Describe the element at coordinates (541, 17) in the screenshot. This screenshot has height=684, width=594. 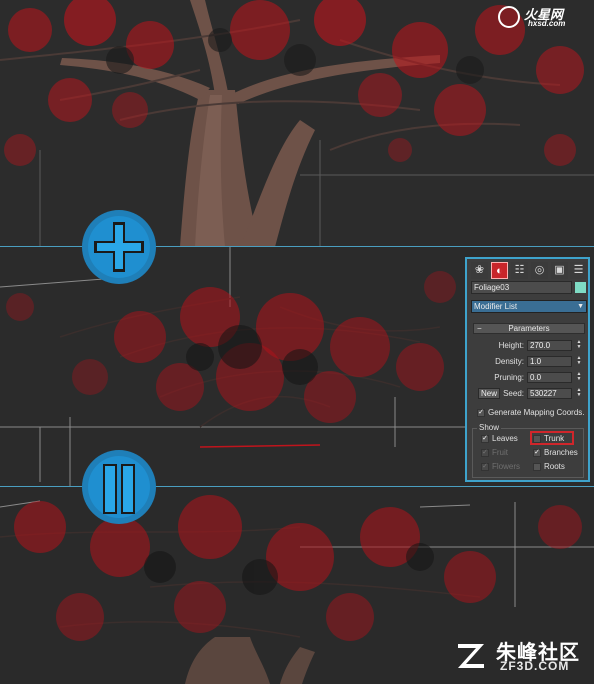
I see `hxsd-logo: 火星网 hxsd.com` at that location.